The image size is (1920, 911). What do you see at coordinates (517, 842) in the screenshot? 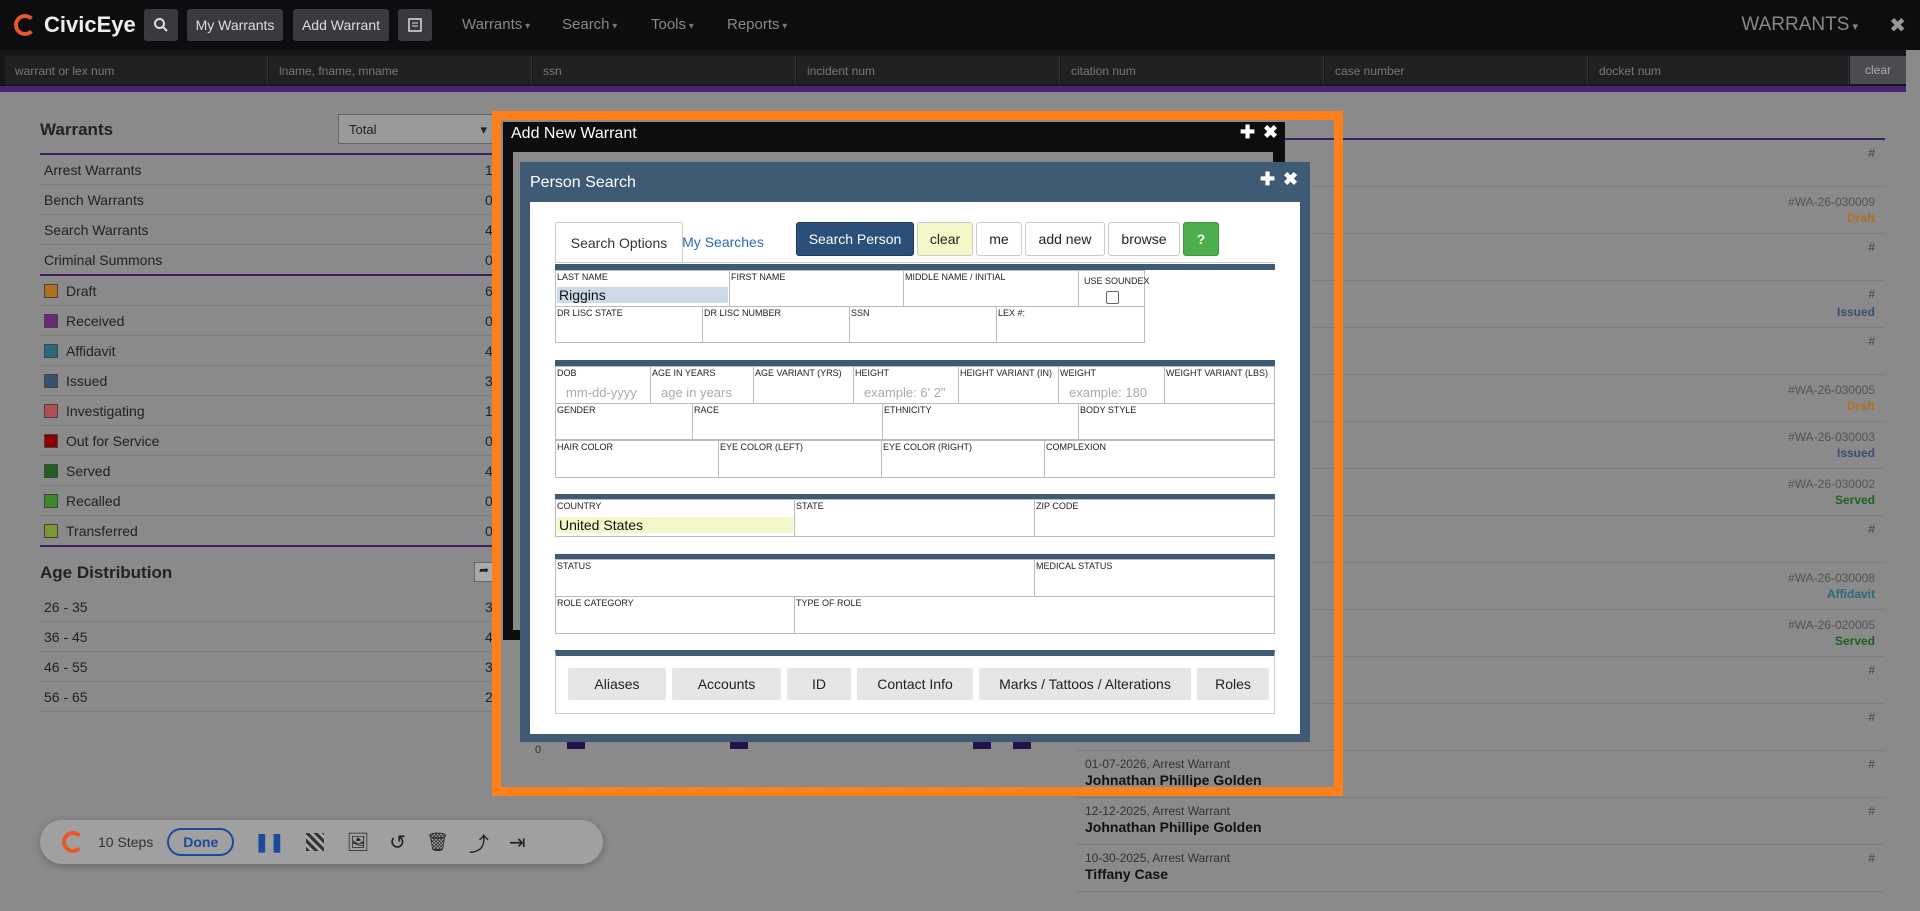
I see `exit-icon: ⇥` at bounding box center [517, 842].